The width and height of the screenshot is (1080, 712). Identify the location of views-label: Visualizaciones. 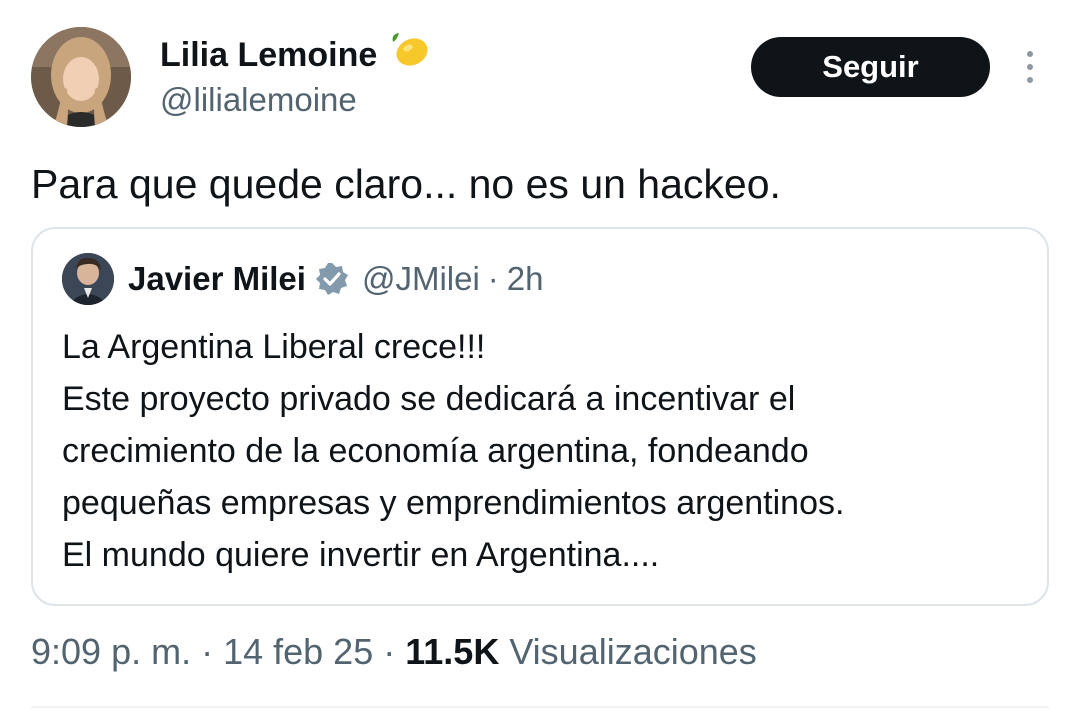
(628, 651).